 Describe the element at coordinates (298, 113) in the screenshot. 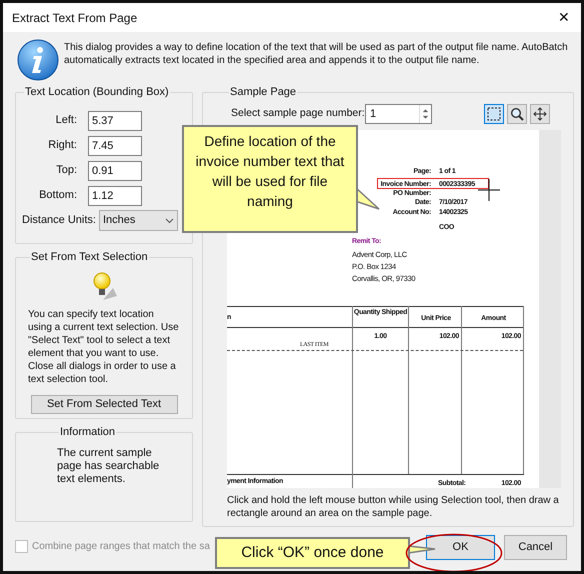

I see `field-label: Select sample page number:` at that location.